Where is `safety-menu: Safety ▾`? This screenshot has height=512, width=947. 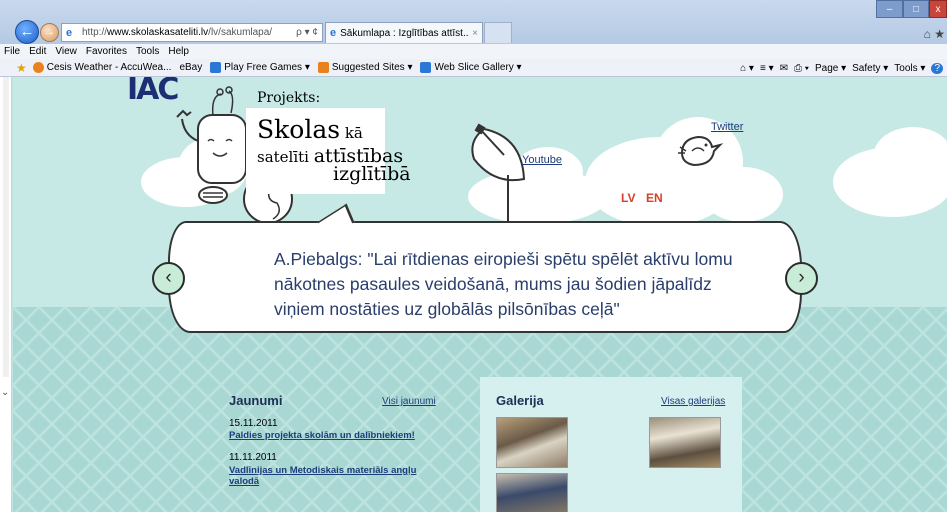 safety-menu: Safety ▾ is located at coordinates (870, 68).